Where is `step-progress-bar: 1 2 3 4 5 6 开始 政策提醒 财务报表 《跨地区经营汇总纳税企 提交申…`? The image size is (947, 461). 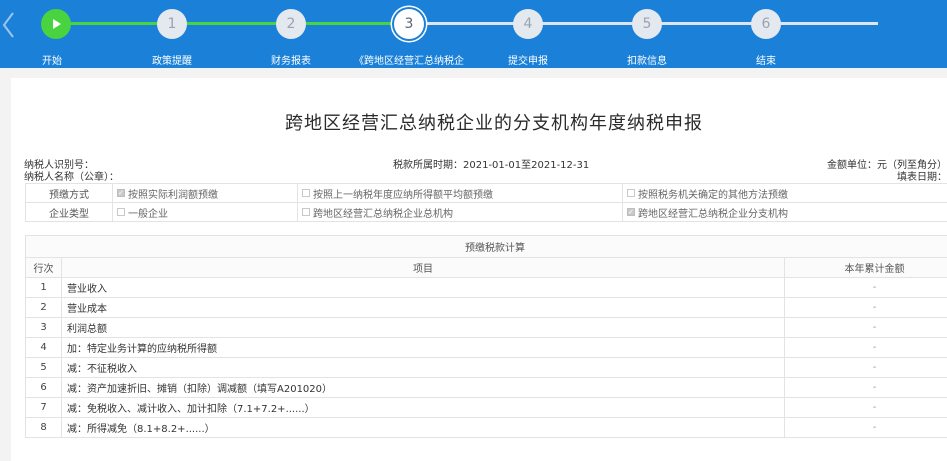
step-progress-bar: 1 2 3 4 5 6 开始 政策提醒 财务报表 《跨地区经营汇总纳税企 提交申… is located at coordinates (473, 34).